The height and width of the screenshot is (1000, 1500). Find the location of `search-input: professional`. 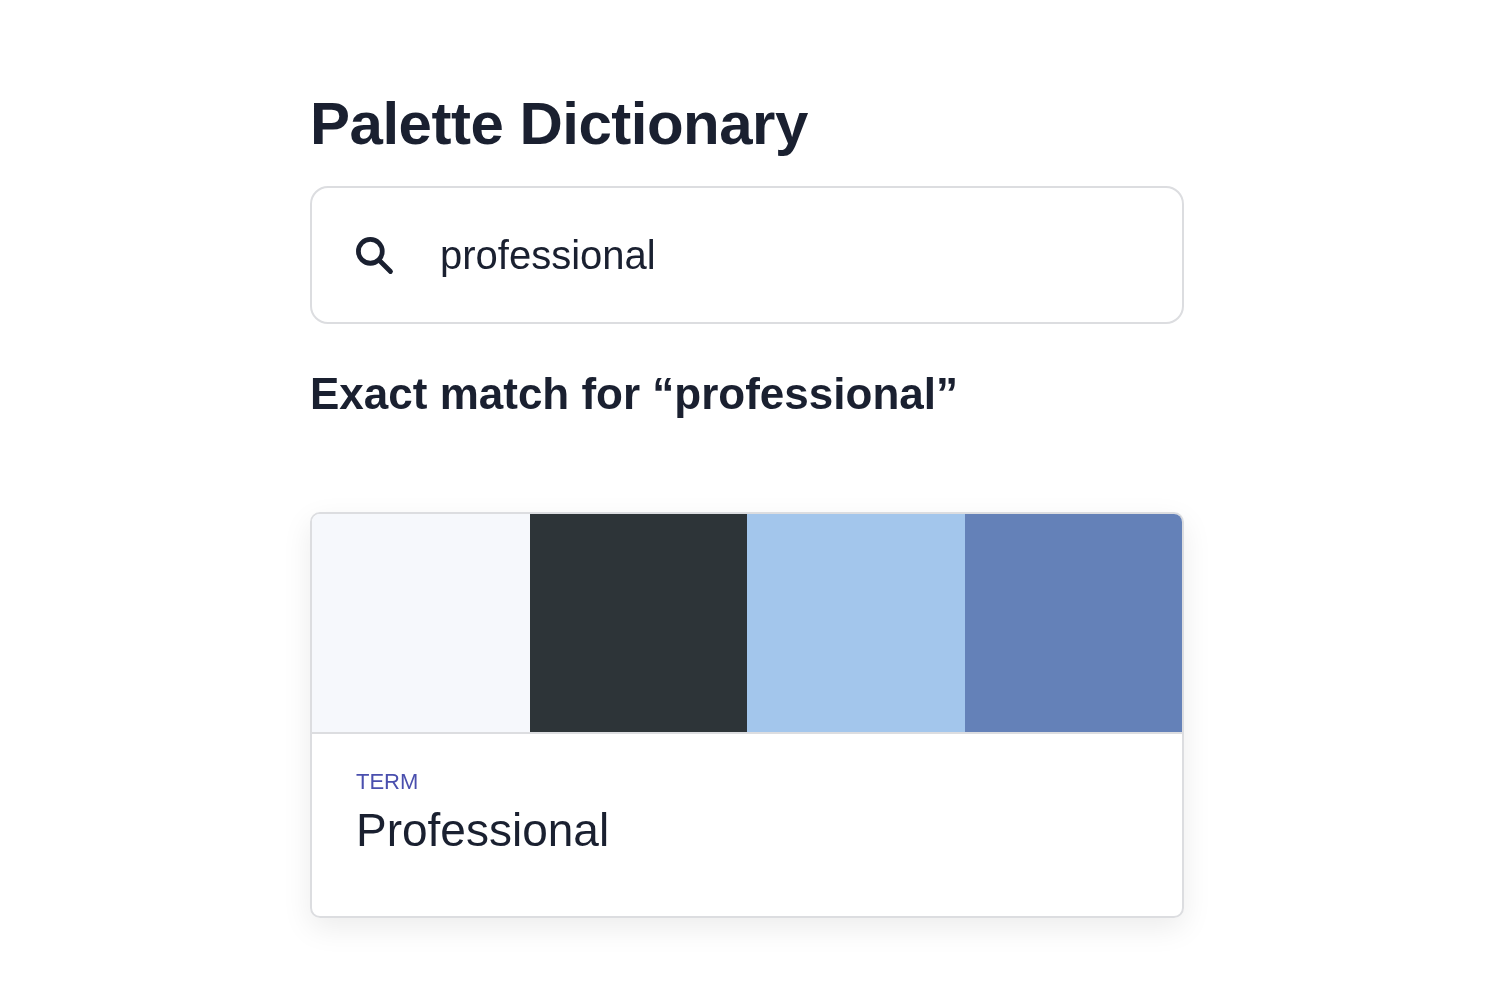

search-input: professional is located at coordinates (791, 255).